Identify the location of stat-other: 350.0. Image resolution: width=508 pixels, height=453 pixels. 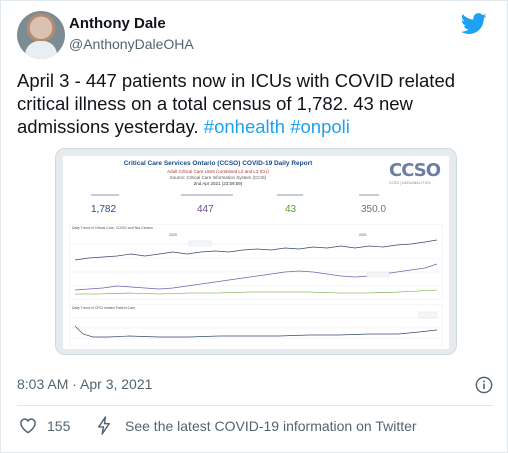
(374, 209).